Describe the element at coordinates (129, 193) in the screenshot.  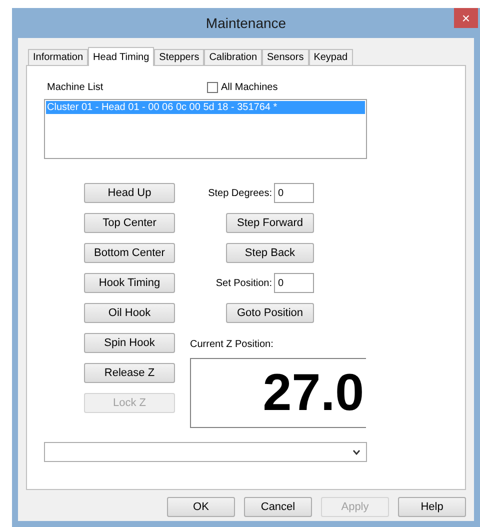
I see `push-button: Head Up` at that location.